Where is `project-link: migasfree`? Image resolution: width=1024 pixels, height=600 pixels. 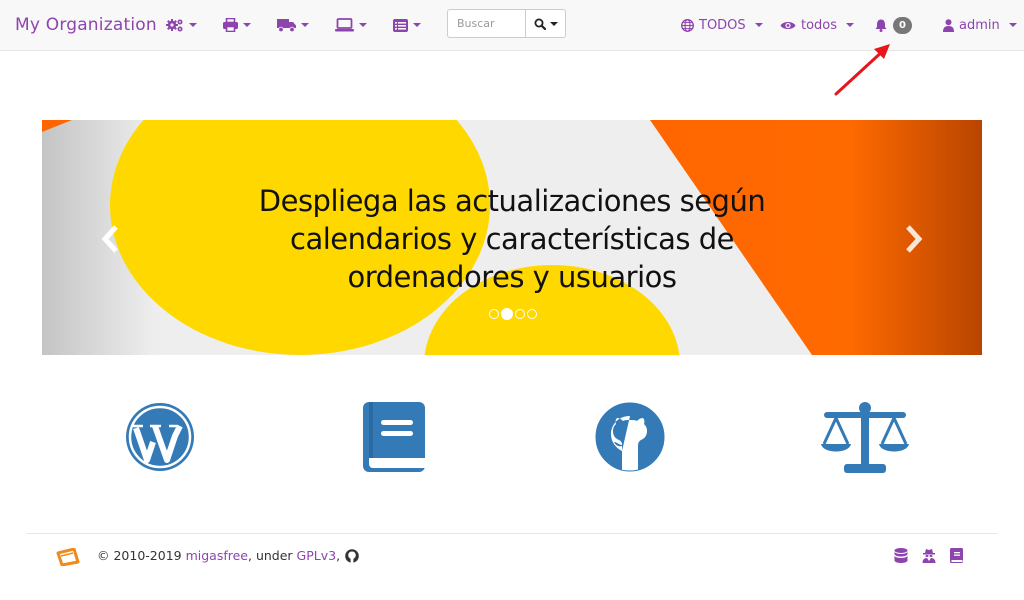 project-link: migasfree is located at coordinates (217, 555).